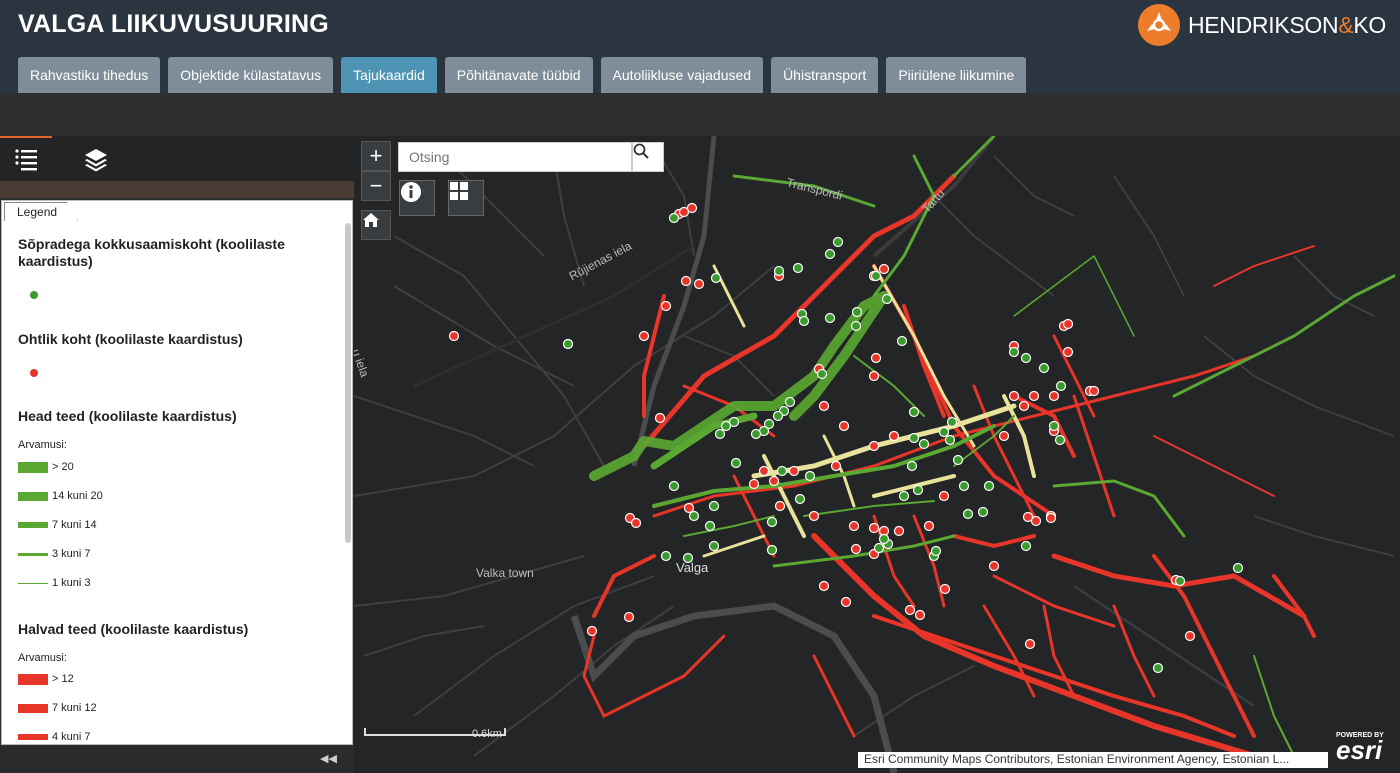 The height and width of the screenshot is (773, 1400). I want to click on app-title: VALGA LIIKUVUSUURING, so click(173, 24).